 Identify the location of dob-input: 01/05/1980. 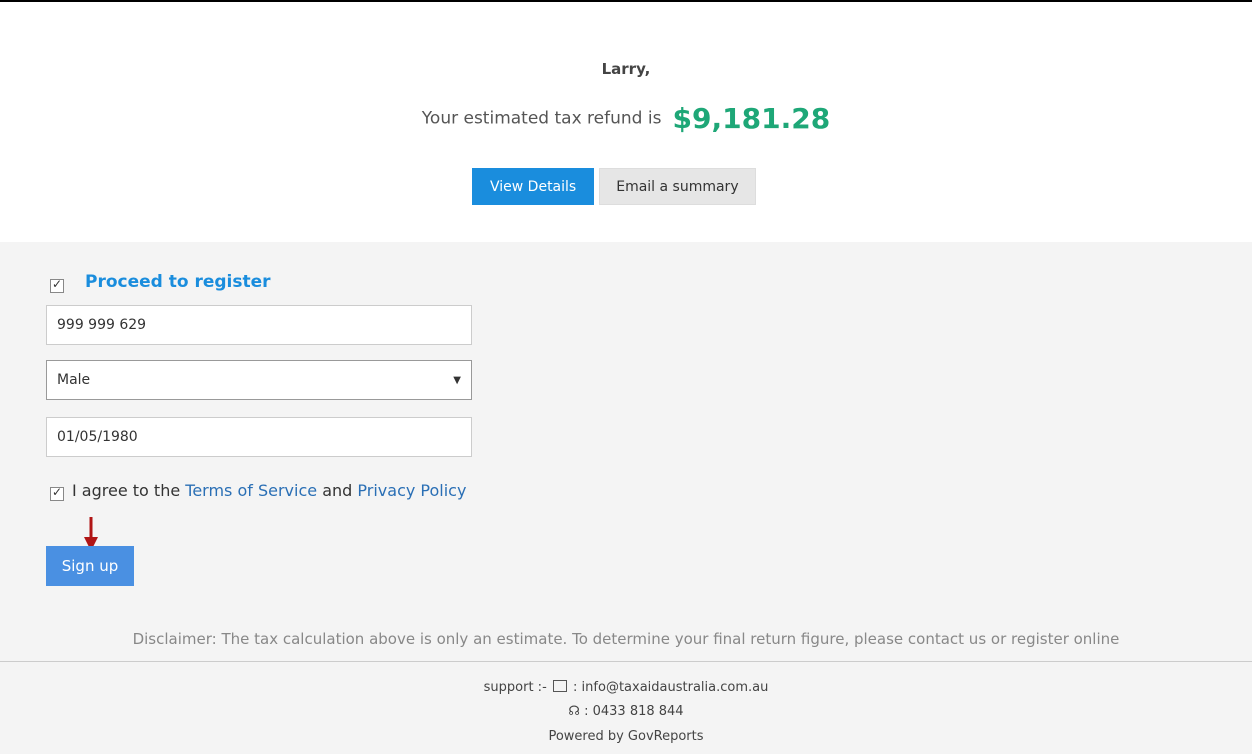
(259, 437).